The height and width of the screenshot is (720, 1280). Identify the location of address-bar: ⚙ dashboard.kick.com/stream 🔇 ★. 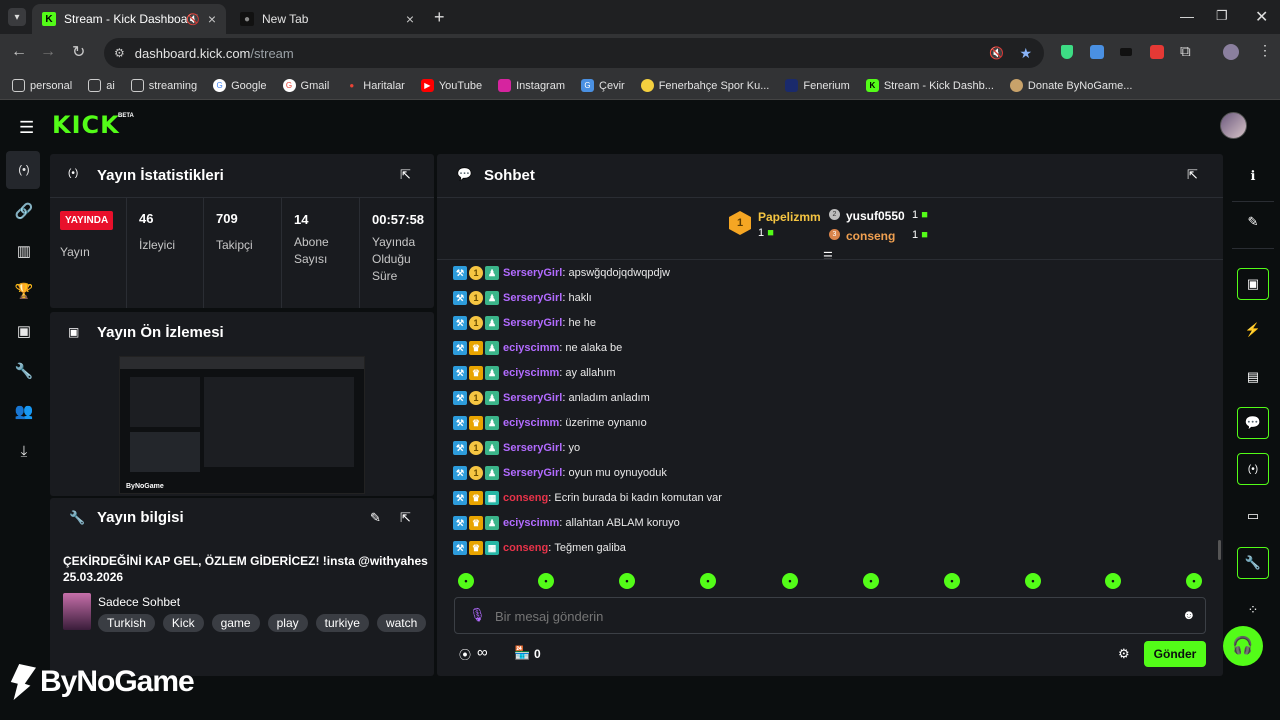
(574, 53).